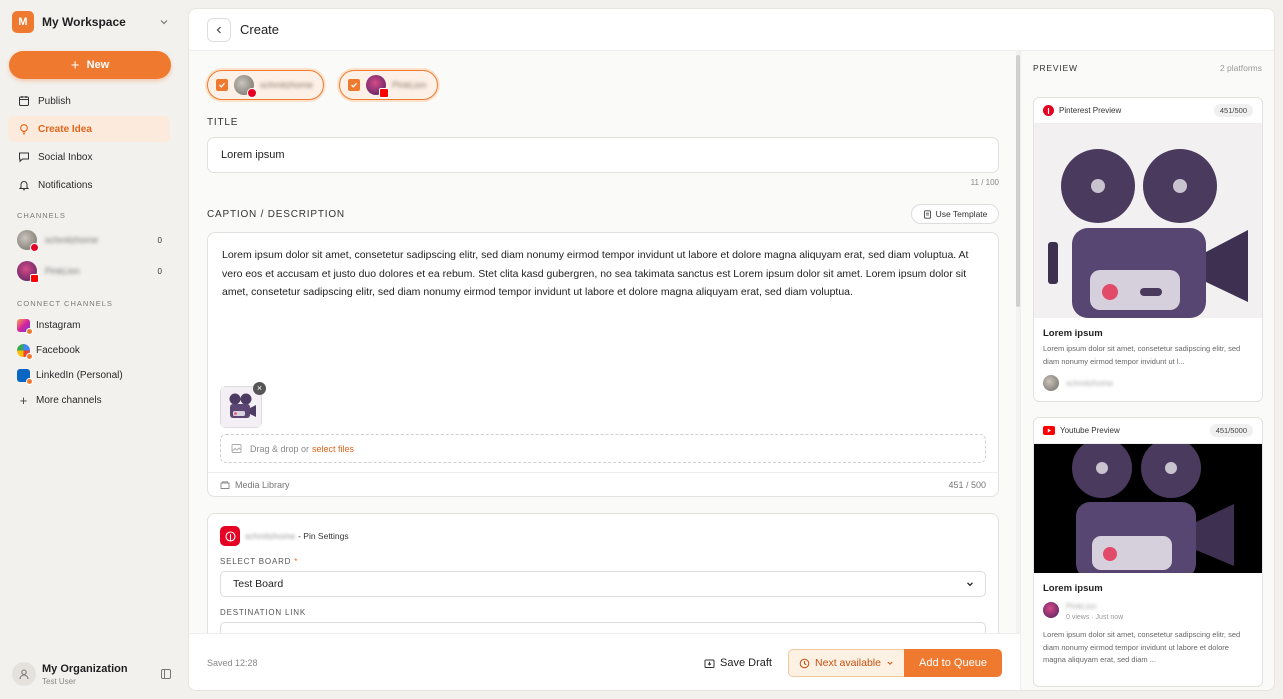 The height and width of the screenshot is (699, 1283). What do you see at coordinates (65, 157) in the screenshot?
I see `nav-item-label: Social Inbox` at bounding box center [65, 157].